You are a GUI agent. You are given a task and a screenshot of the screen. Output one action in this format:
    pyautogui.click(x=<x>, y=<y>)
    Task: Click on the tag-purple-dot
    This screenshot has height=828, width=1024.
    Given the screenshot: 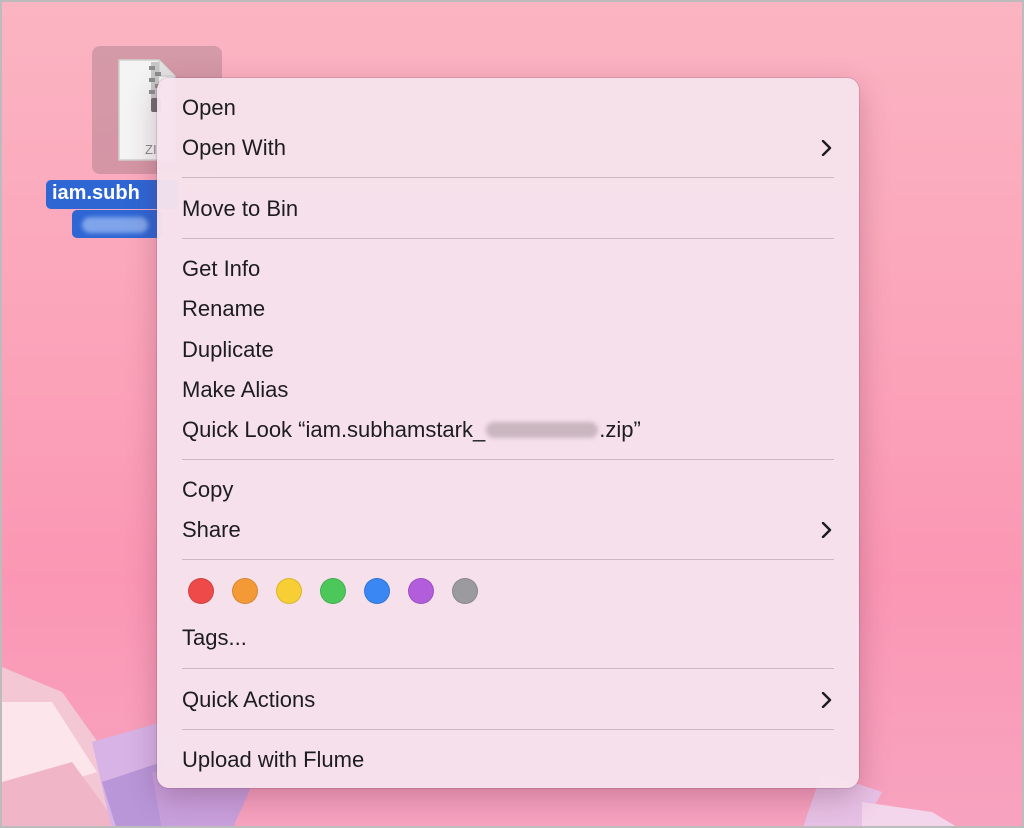 What is the action you would take?
    pyautogui.click(x=421, y=591)
    